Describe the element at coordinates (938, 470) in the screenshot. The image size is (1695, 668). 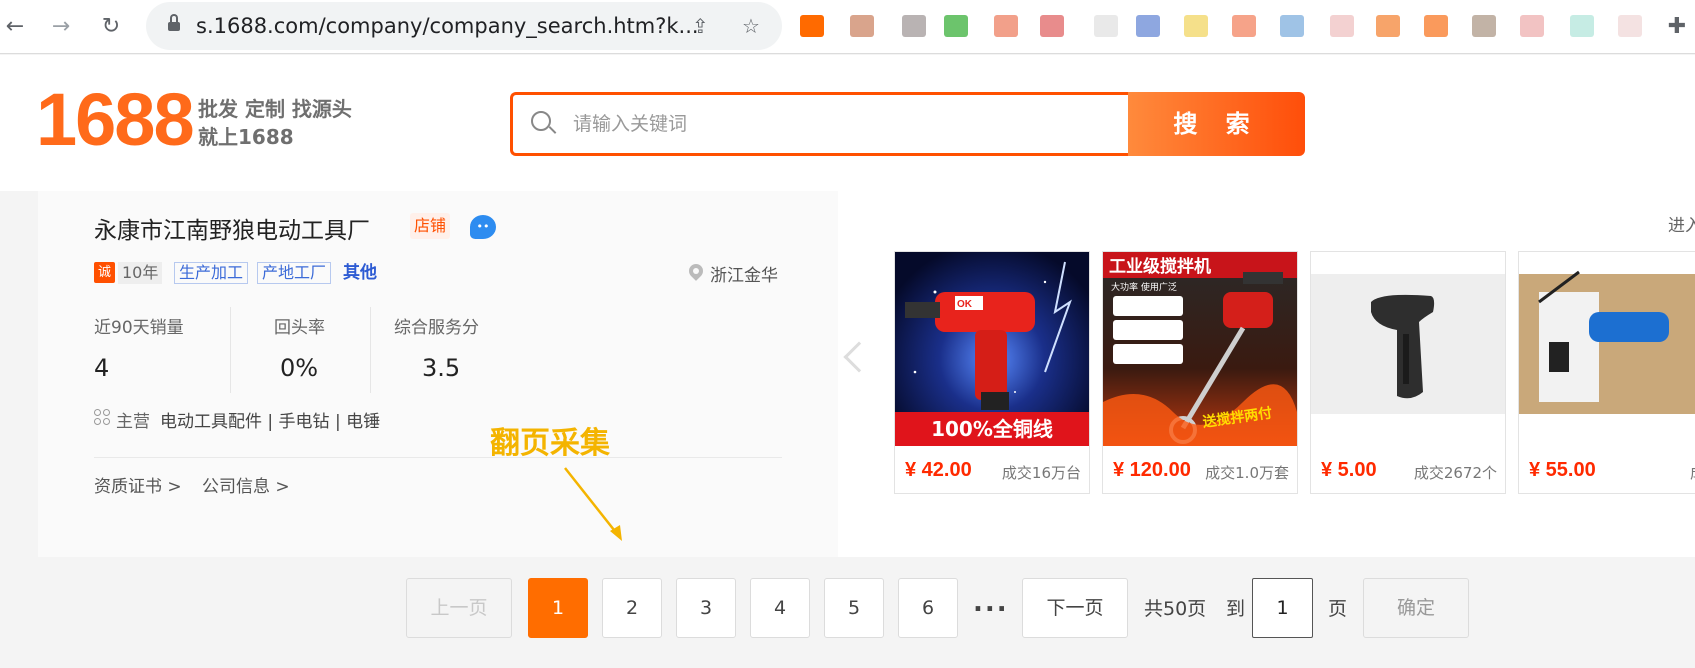
I see `product-price: ¥ 42.00` at that location.